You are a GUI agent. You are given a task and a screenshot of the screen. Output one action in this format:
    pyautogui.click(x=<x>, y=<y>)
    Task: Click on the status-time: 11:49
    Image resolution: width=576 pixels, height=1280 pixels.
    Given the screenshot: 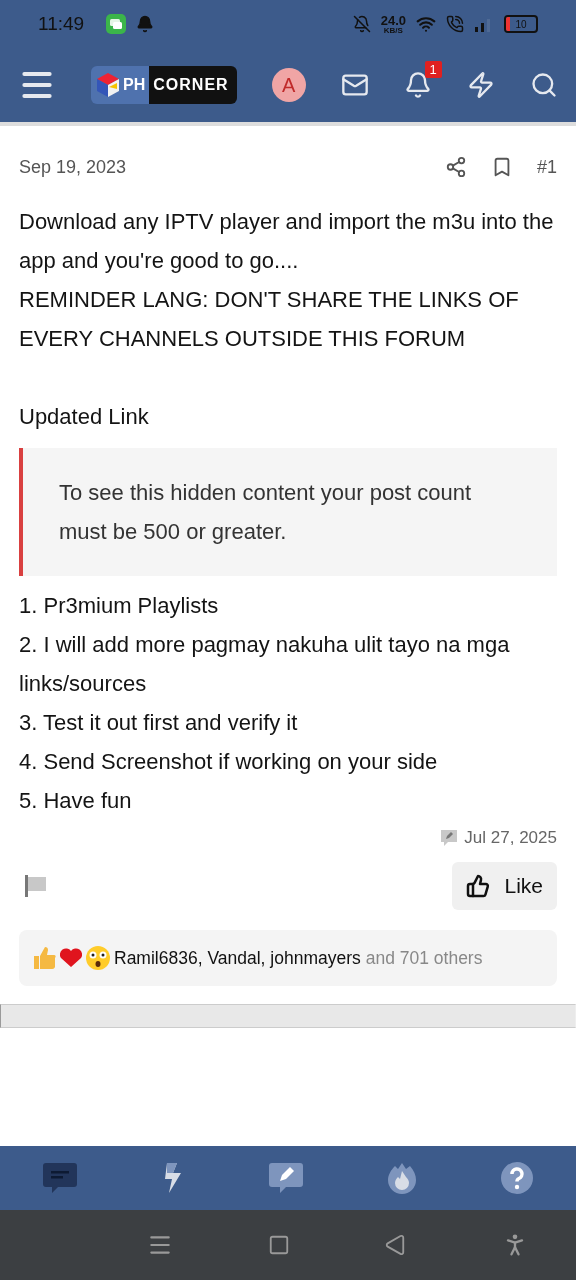 What is the action you would take?
    pyautogui.click(x=61, y=24)
    